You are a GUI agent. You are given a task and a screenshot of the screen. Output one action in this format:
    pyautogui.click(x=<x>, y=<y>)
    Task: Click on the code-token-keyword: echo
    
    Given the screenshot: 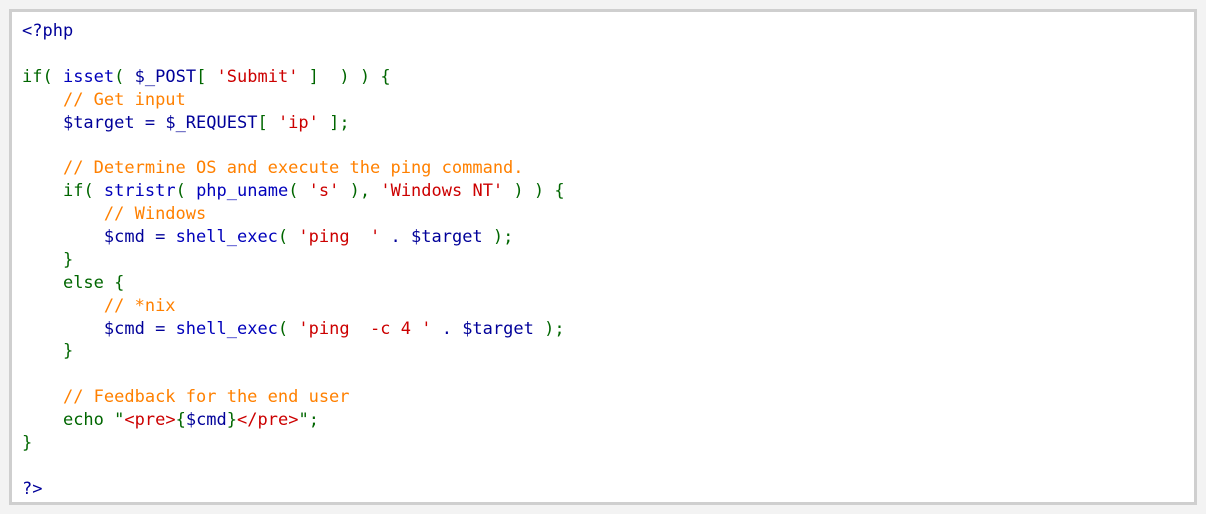 What is the action you would take?
    pyautogui.click(x=83, y=420)
    